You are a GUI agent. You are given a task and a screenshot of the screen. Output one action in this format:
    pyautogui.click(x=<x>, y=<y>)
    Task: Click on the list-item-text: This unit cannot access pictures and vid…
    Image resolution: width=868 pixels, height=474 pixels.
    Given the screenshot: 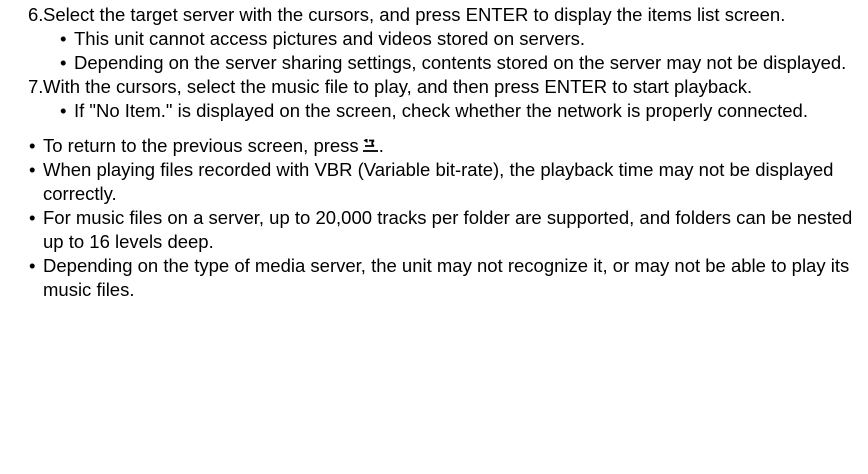 What is the action you would take?
    pyautogui.click(x=330, y=38)
    